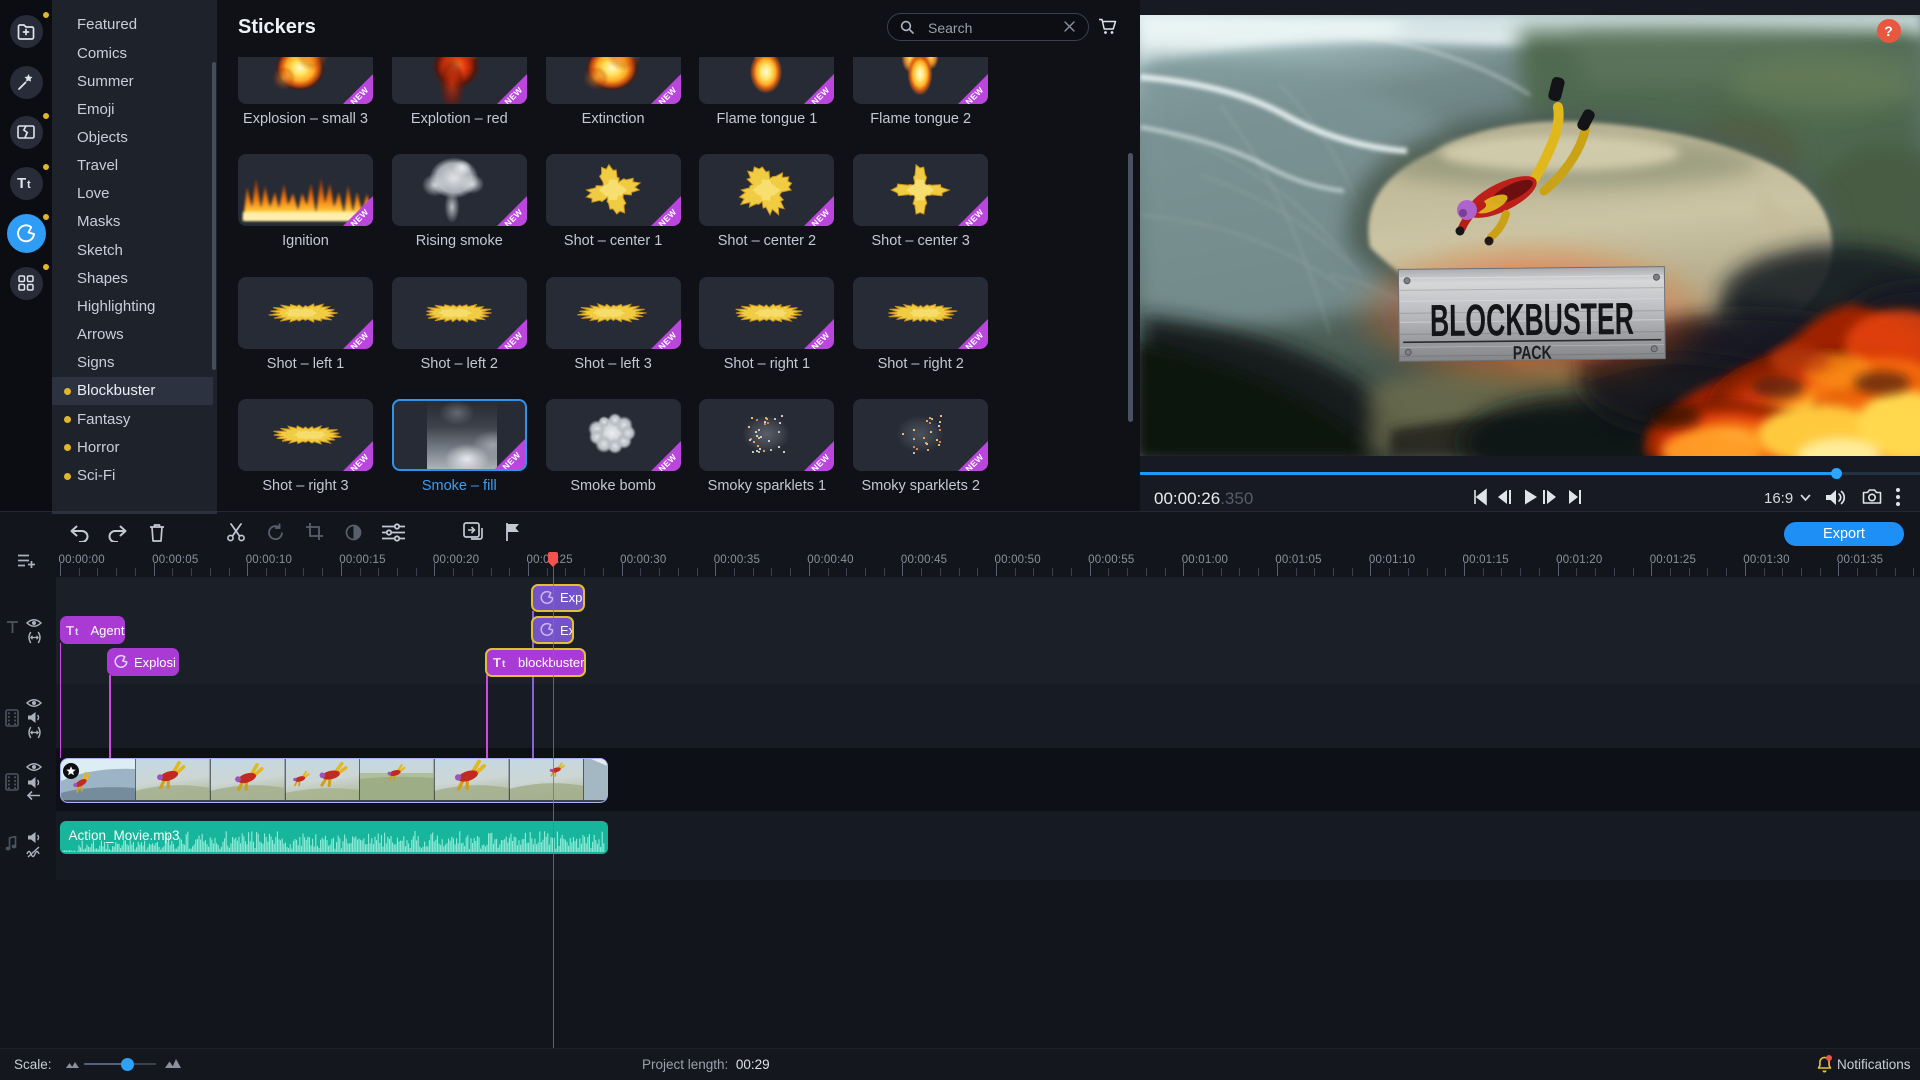 Image resolution: width=1920 pixels, height=1080 pixels. I want to click on svg-text: BLOCKBUSTER, so click(1532, 319).